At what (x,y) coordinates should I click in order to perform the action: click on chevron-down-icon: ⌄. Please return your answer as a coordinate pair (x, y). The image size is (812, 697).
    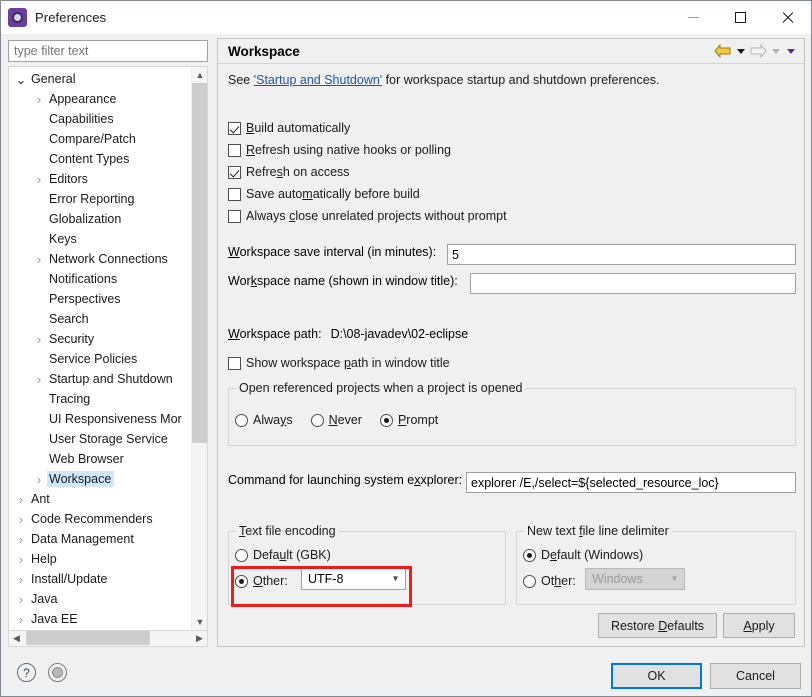
    Looking at the image, I should click on (21, 79).